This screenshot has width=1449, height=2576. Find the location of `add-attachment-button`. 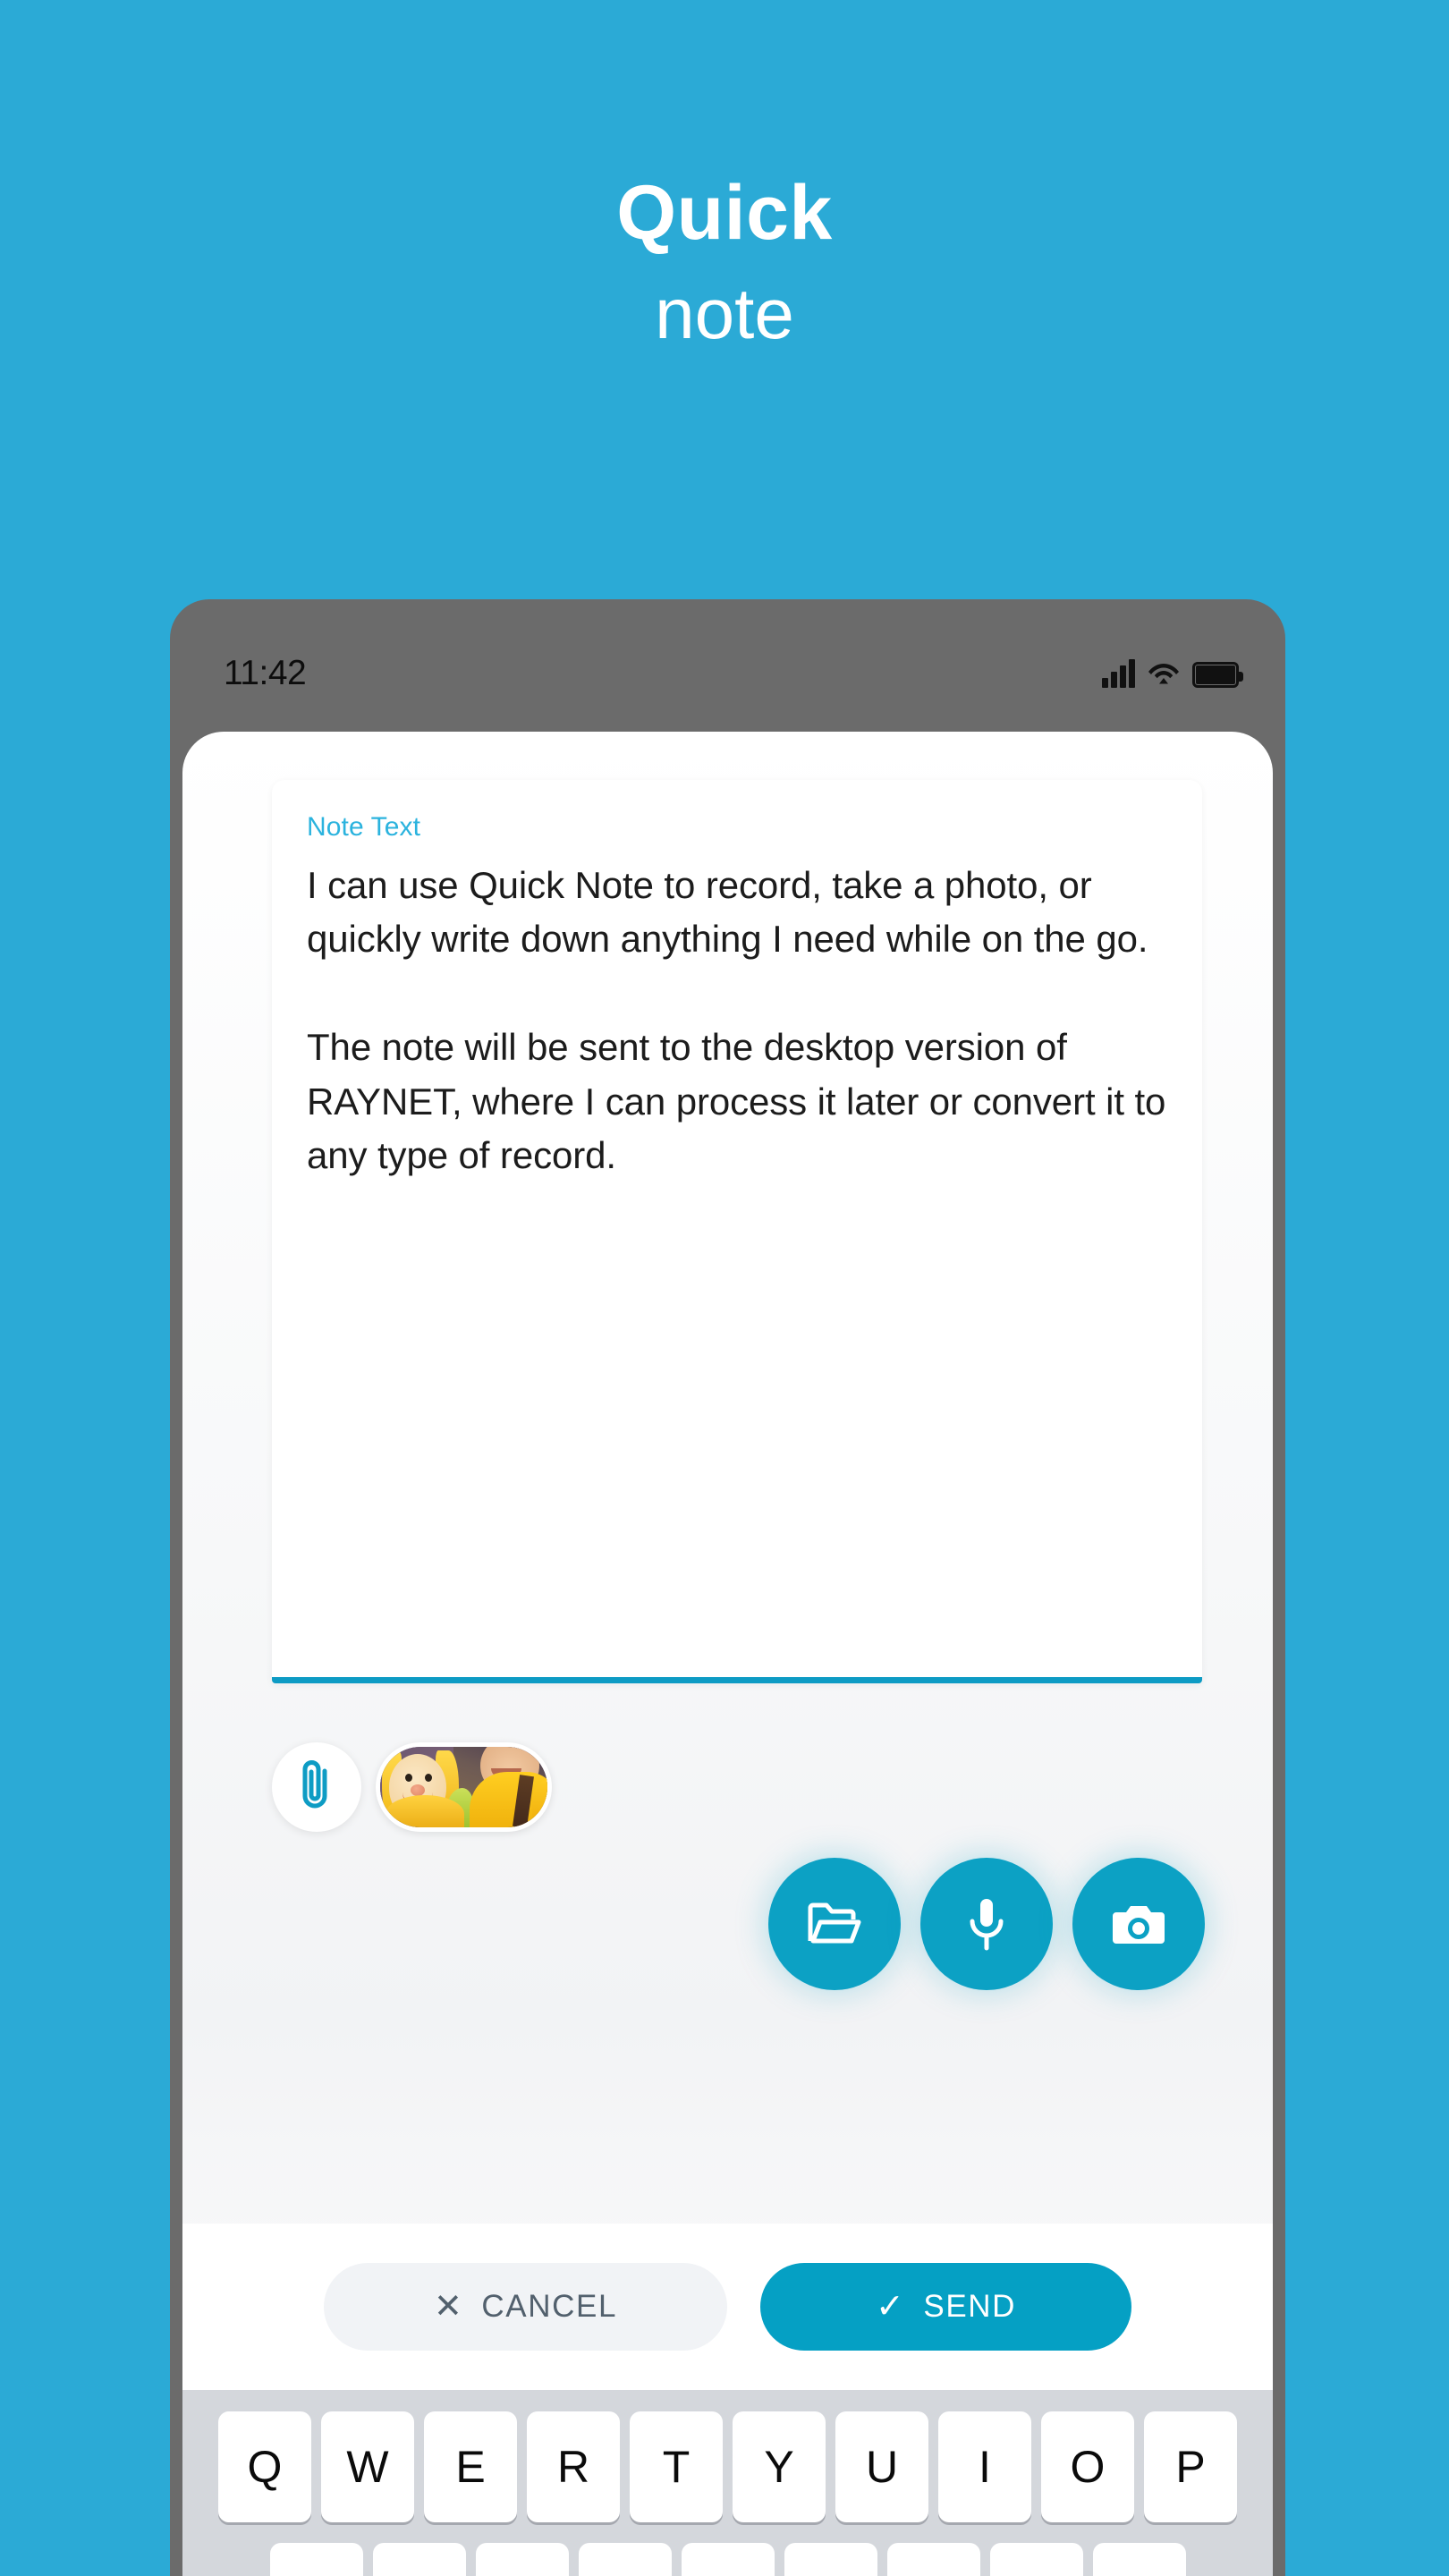

add-attachment-button is located at coordinates (316, 1787).